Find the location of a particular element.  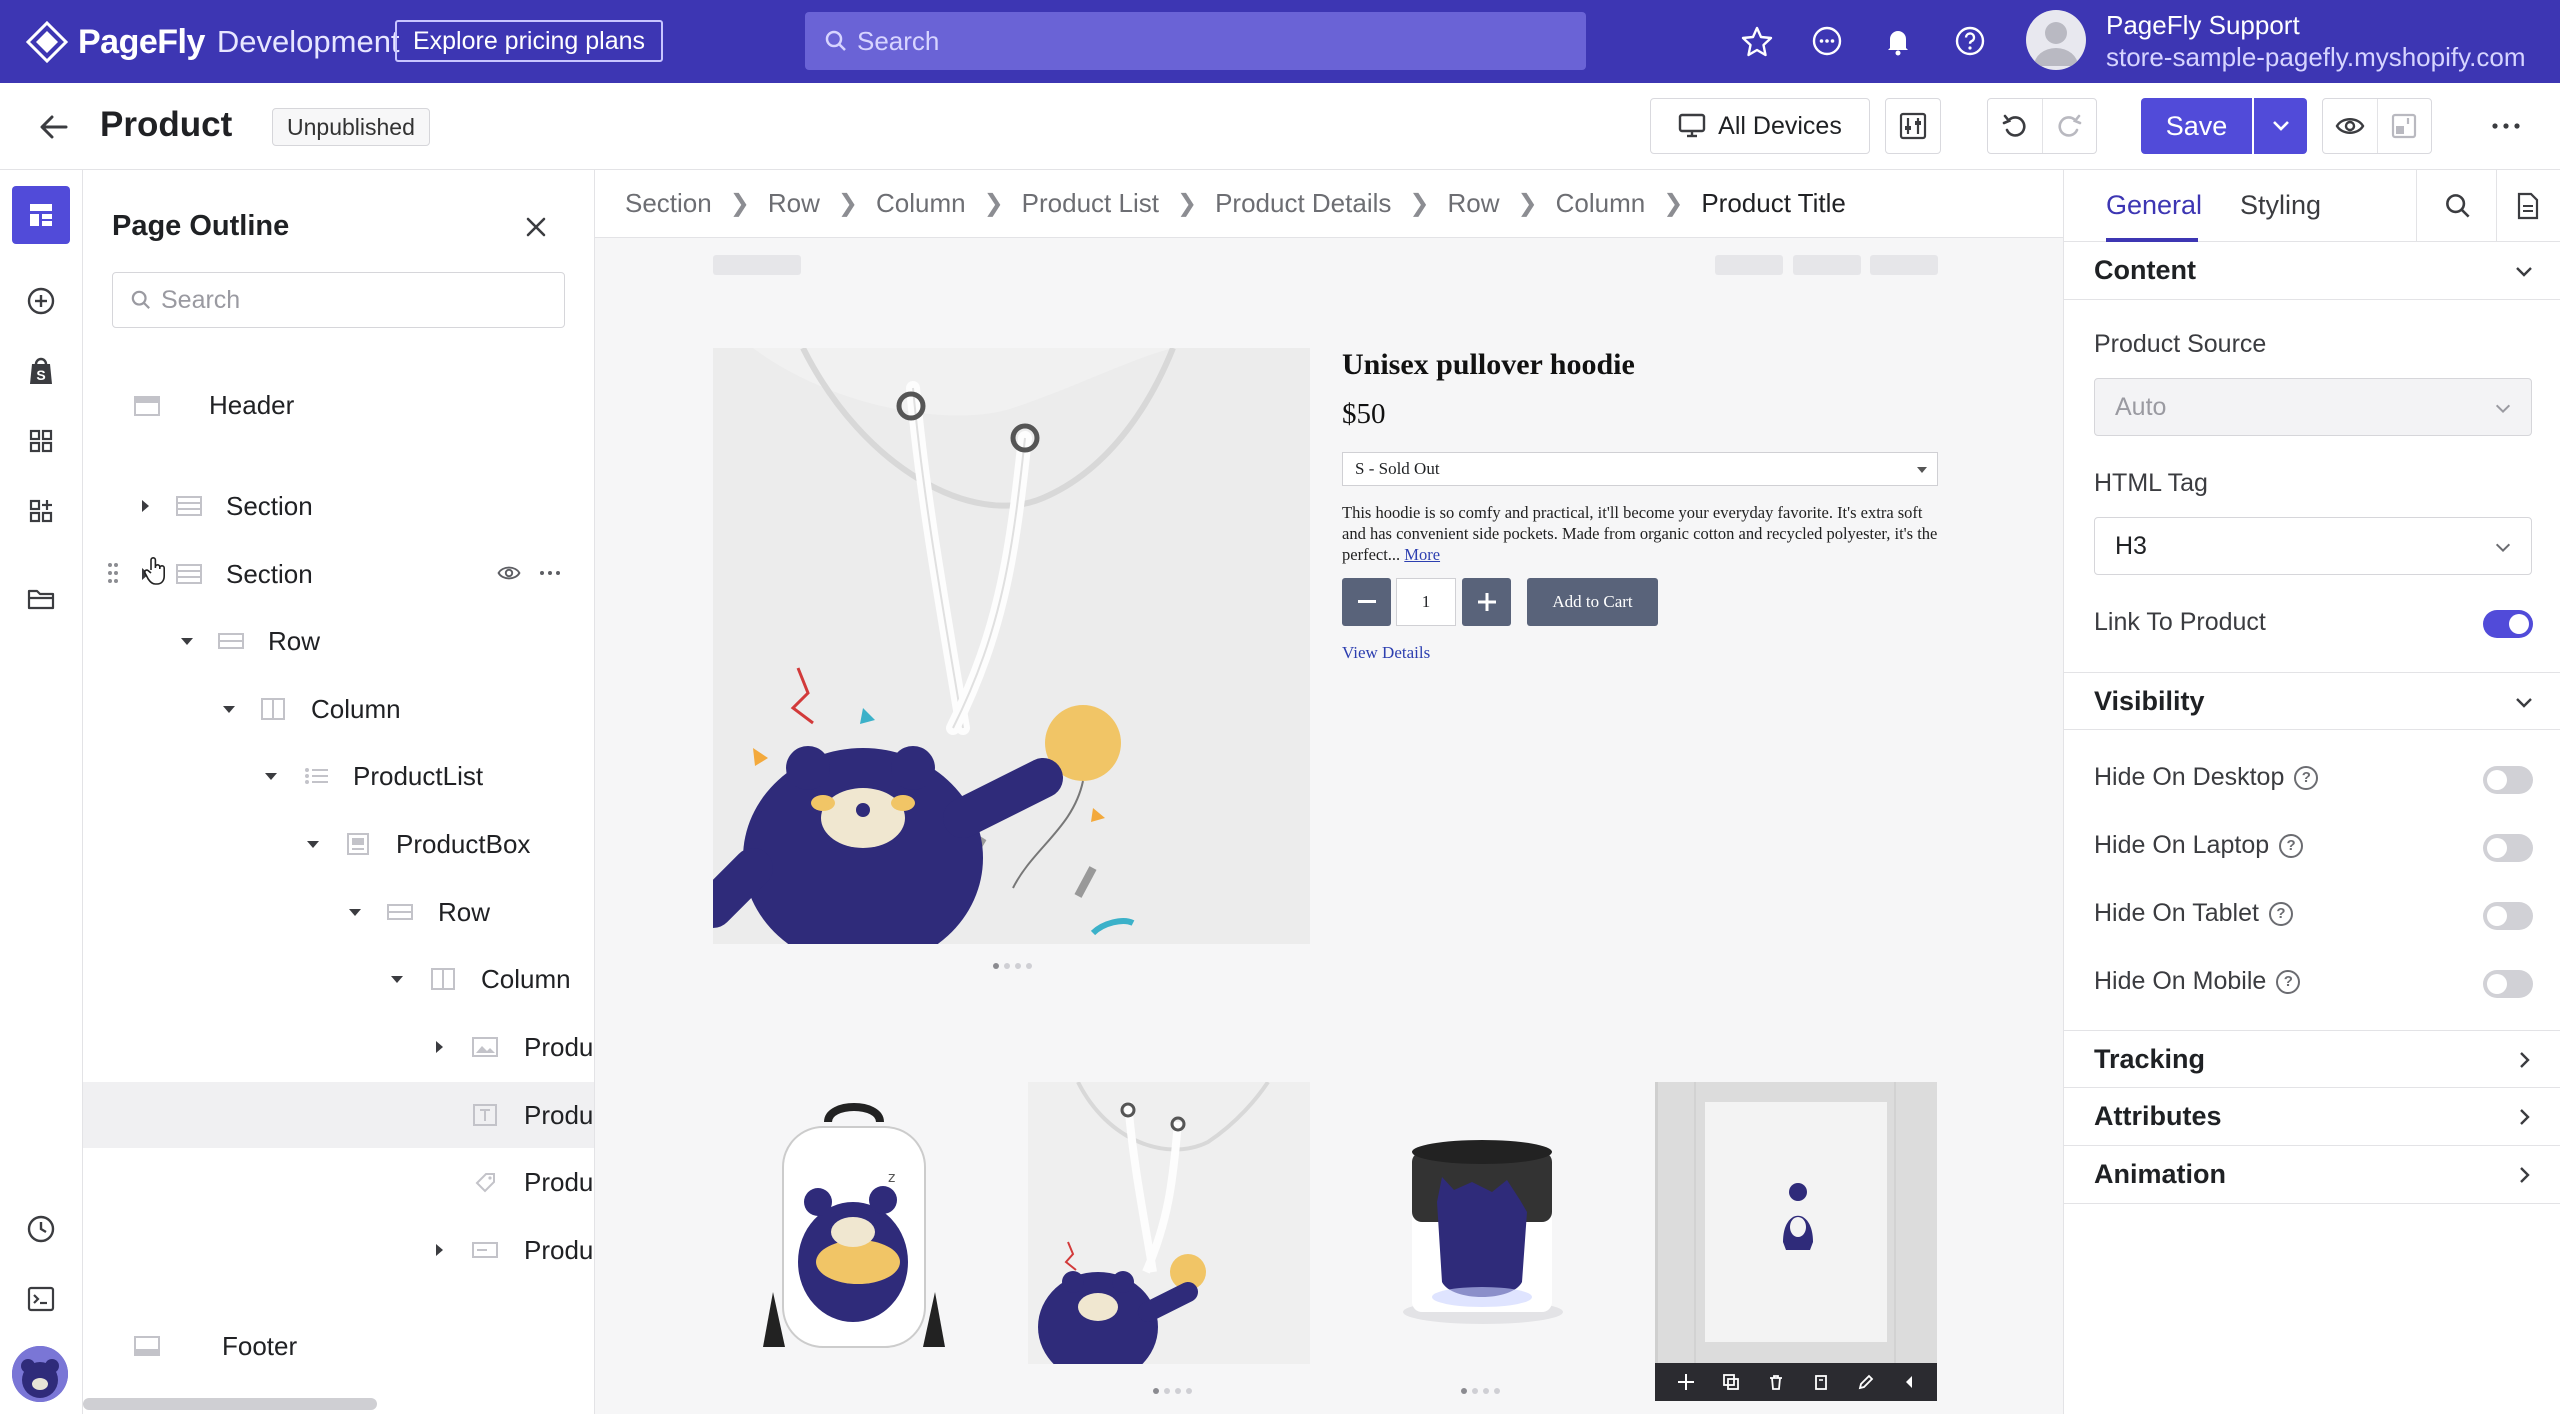

product-thumbnail-backpack: z is located at coordinates (854, 1223).